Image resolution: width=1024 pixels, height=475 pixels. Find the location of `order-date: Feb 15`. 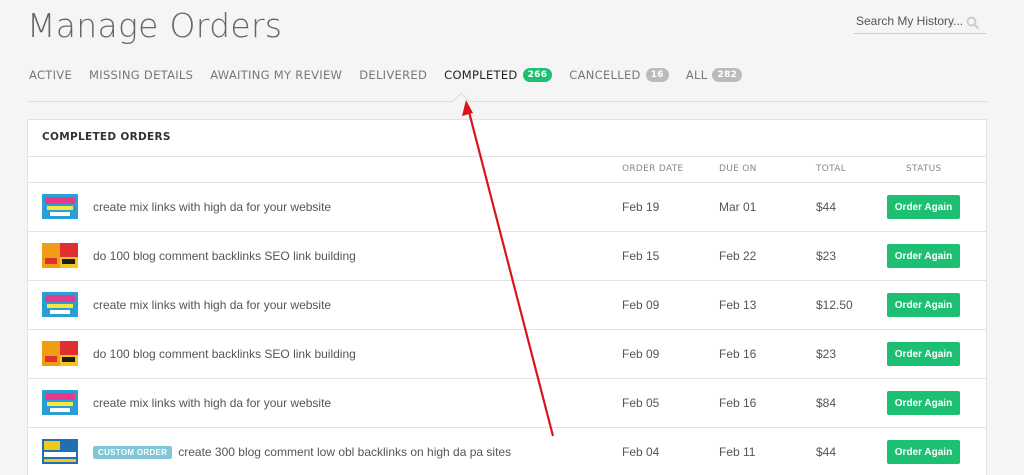

order-date: Feb 15 is located at coordinates (641, 256).